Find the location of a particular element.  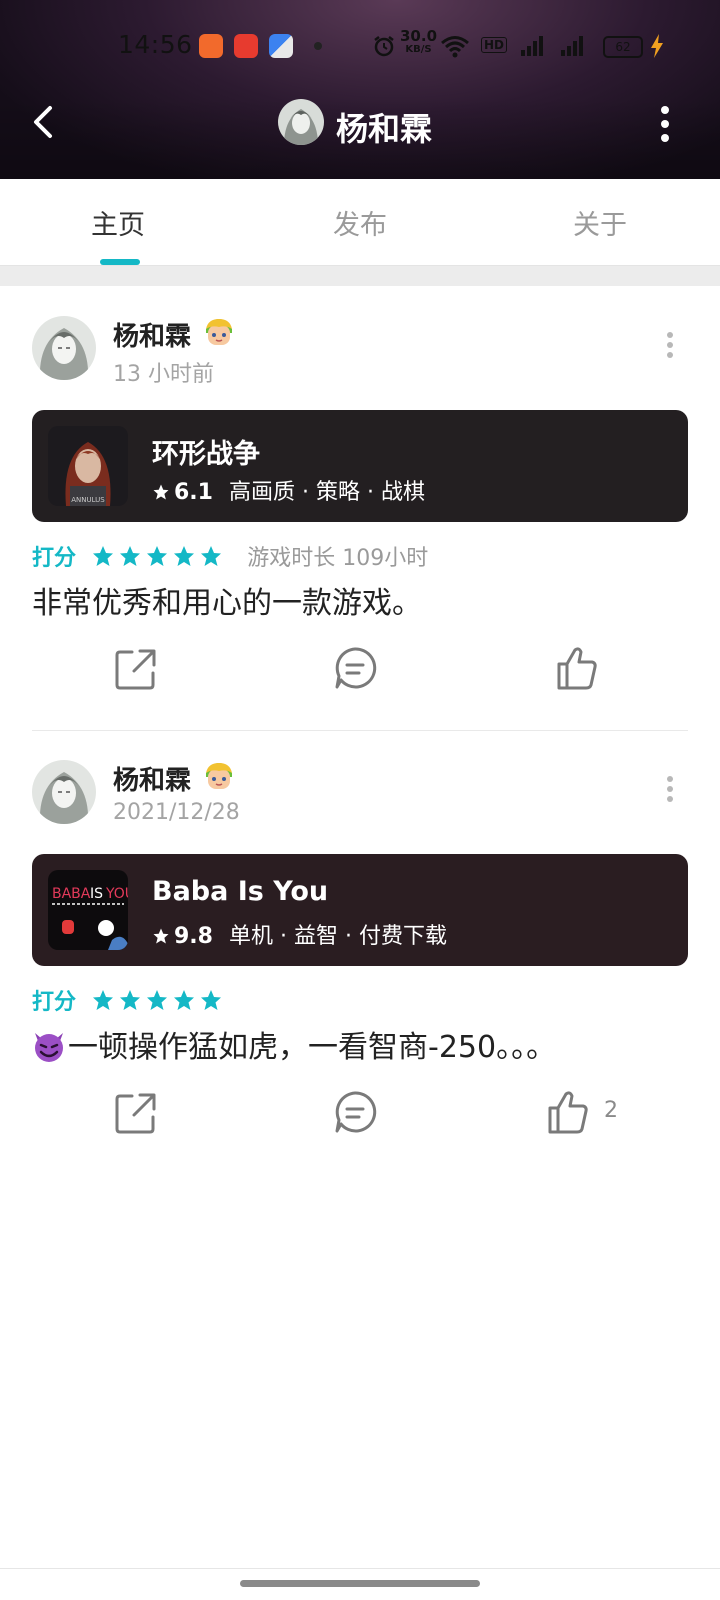

rating-row: 打分 游戏时长 109小时 is located at coordinates (230, 555).